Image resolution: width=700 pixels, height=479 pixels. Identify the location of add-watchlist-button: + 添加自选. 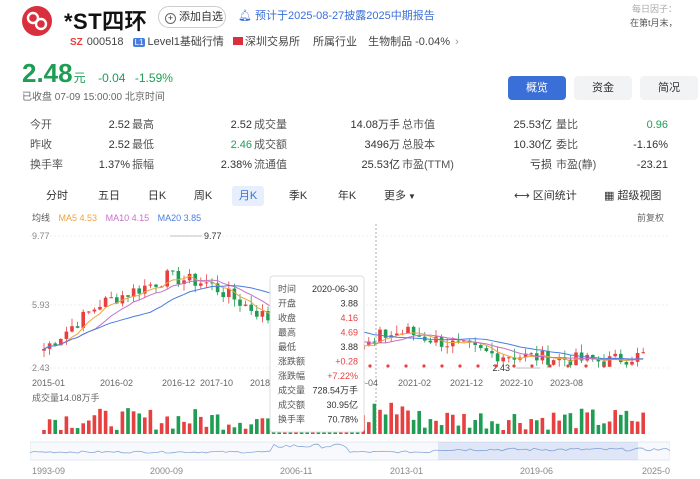
(192, 17).